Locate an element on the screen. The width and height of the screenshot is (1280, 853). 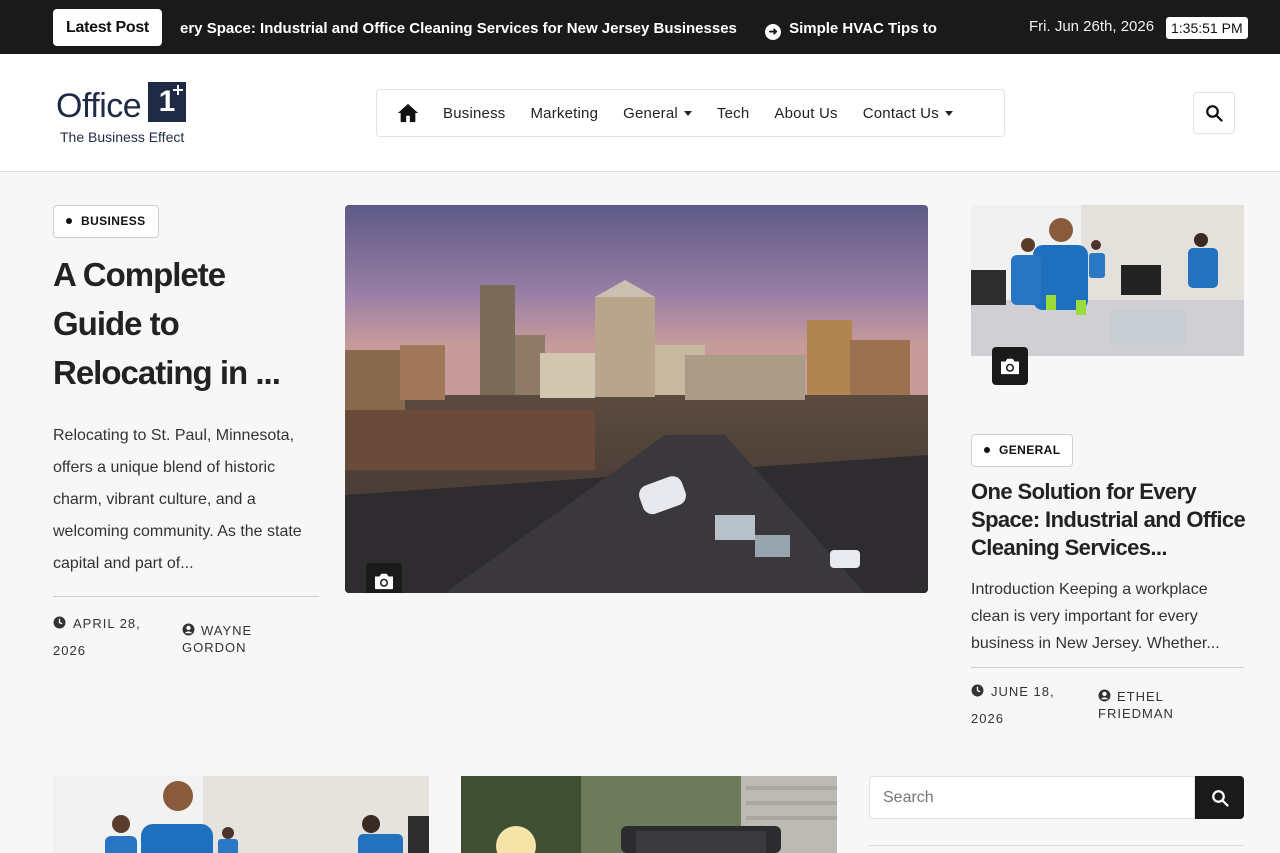
ticker-item: ➜ Simple HVAC Tips to is located at coordinates (851, 27).